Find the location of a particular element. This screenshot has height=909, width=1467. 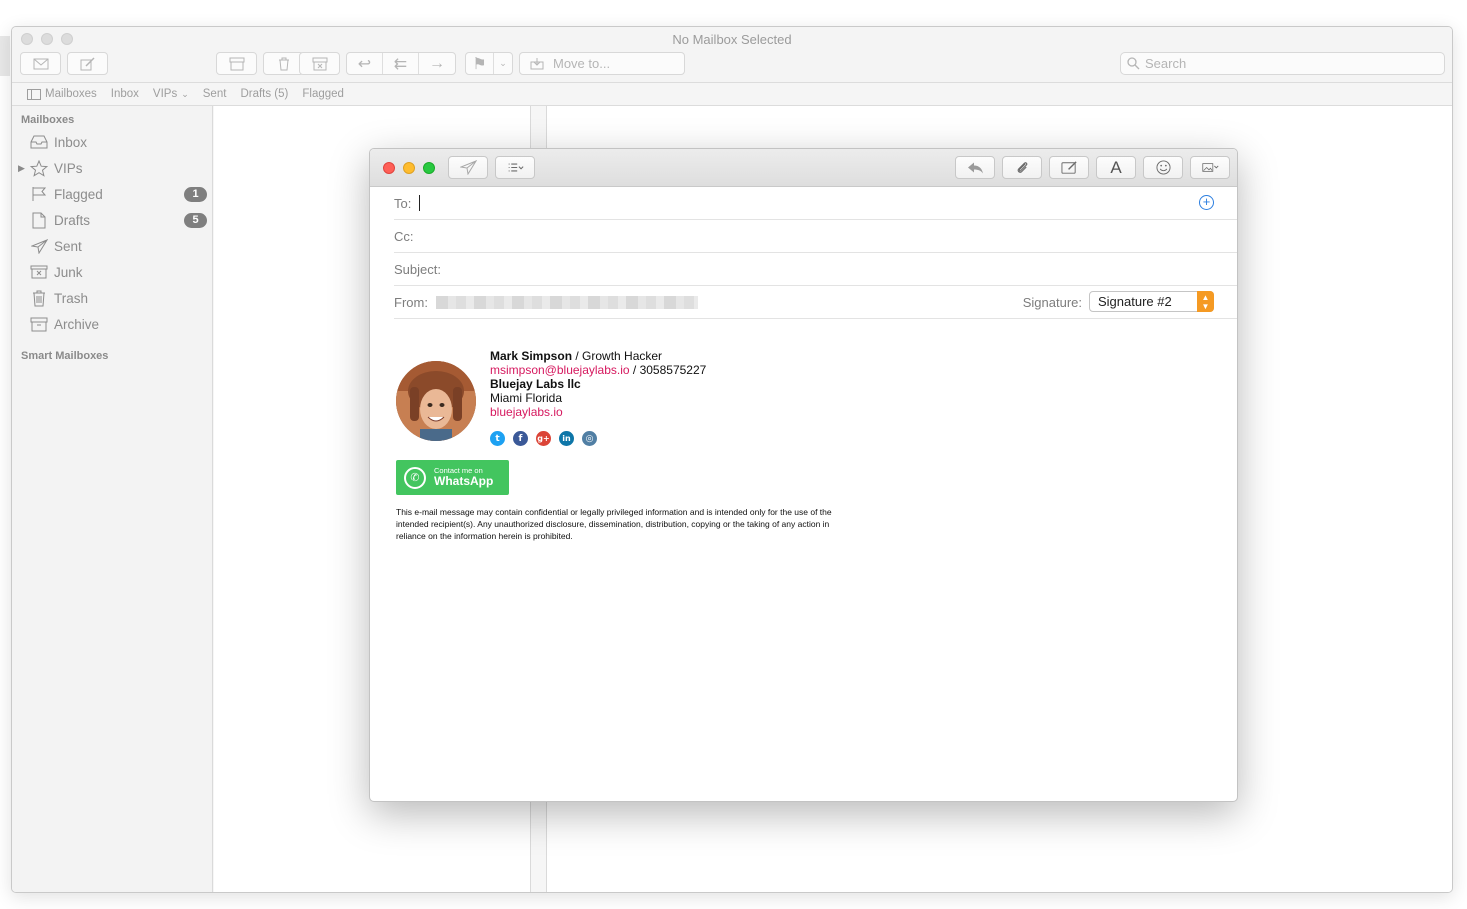

disclosure-triangle-icon: ▶ is located at coordinates (21, 168).